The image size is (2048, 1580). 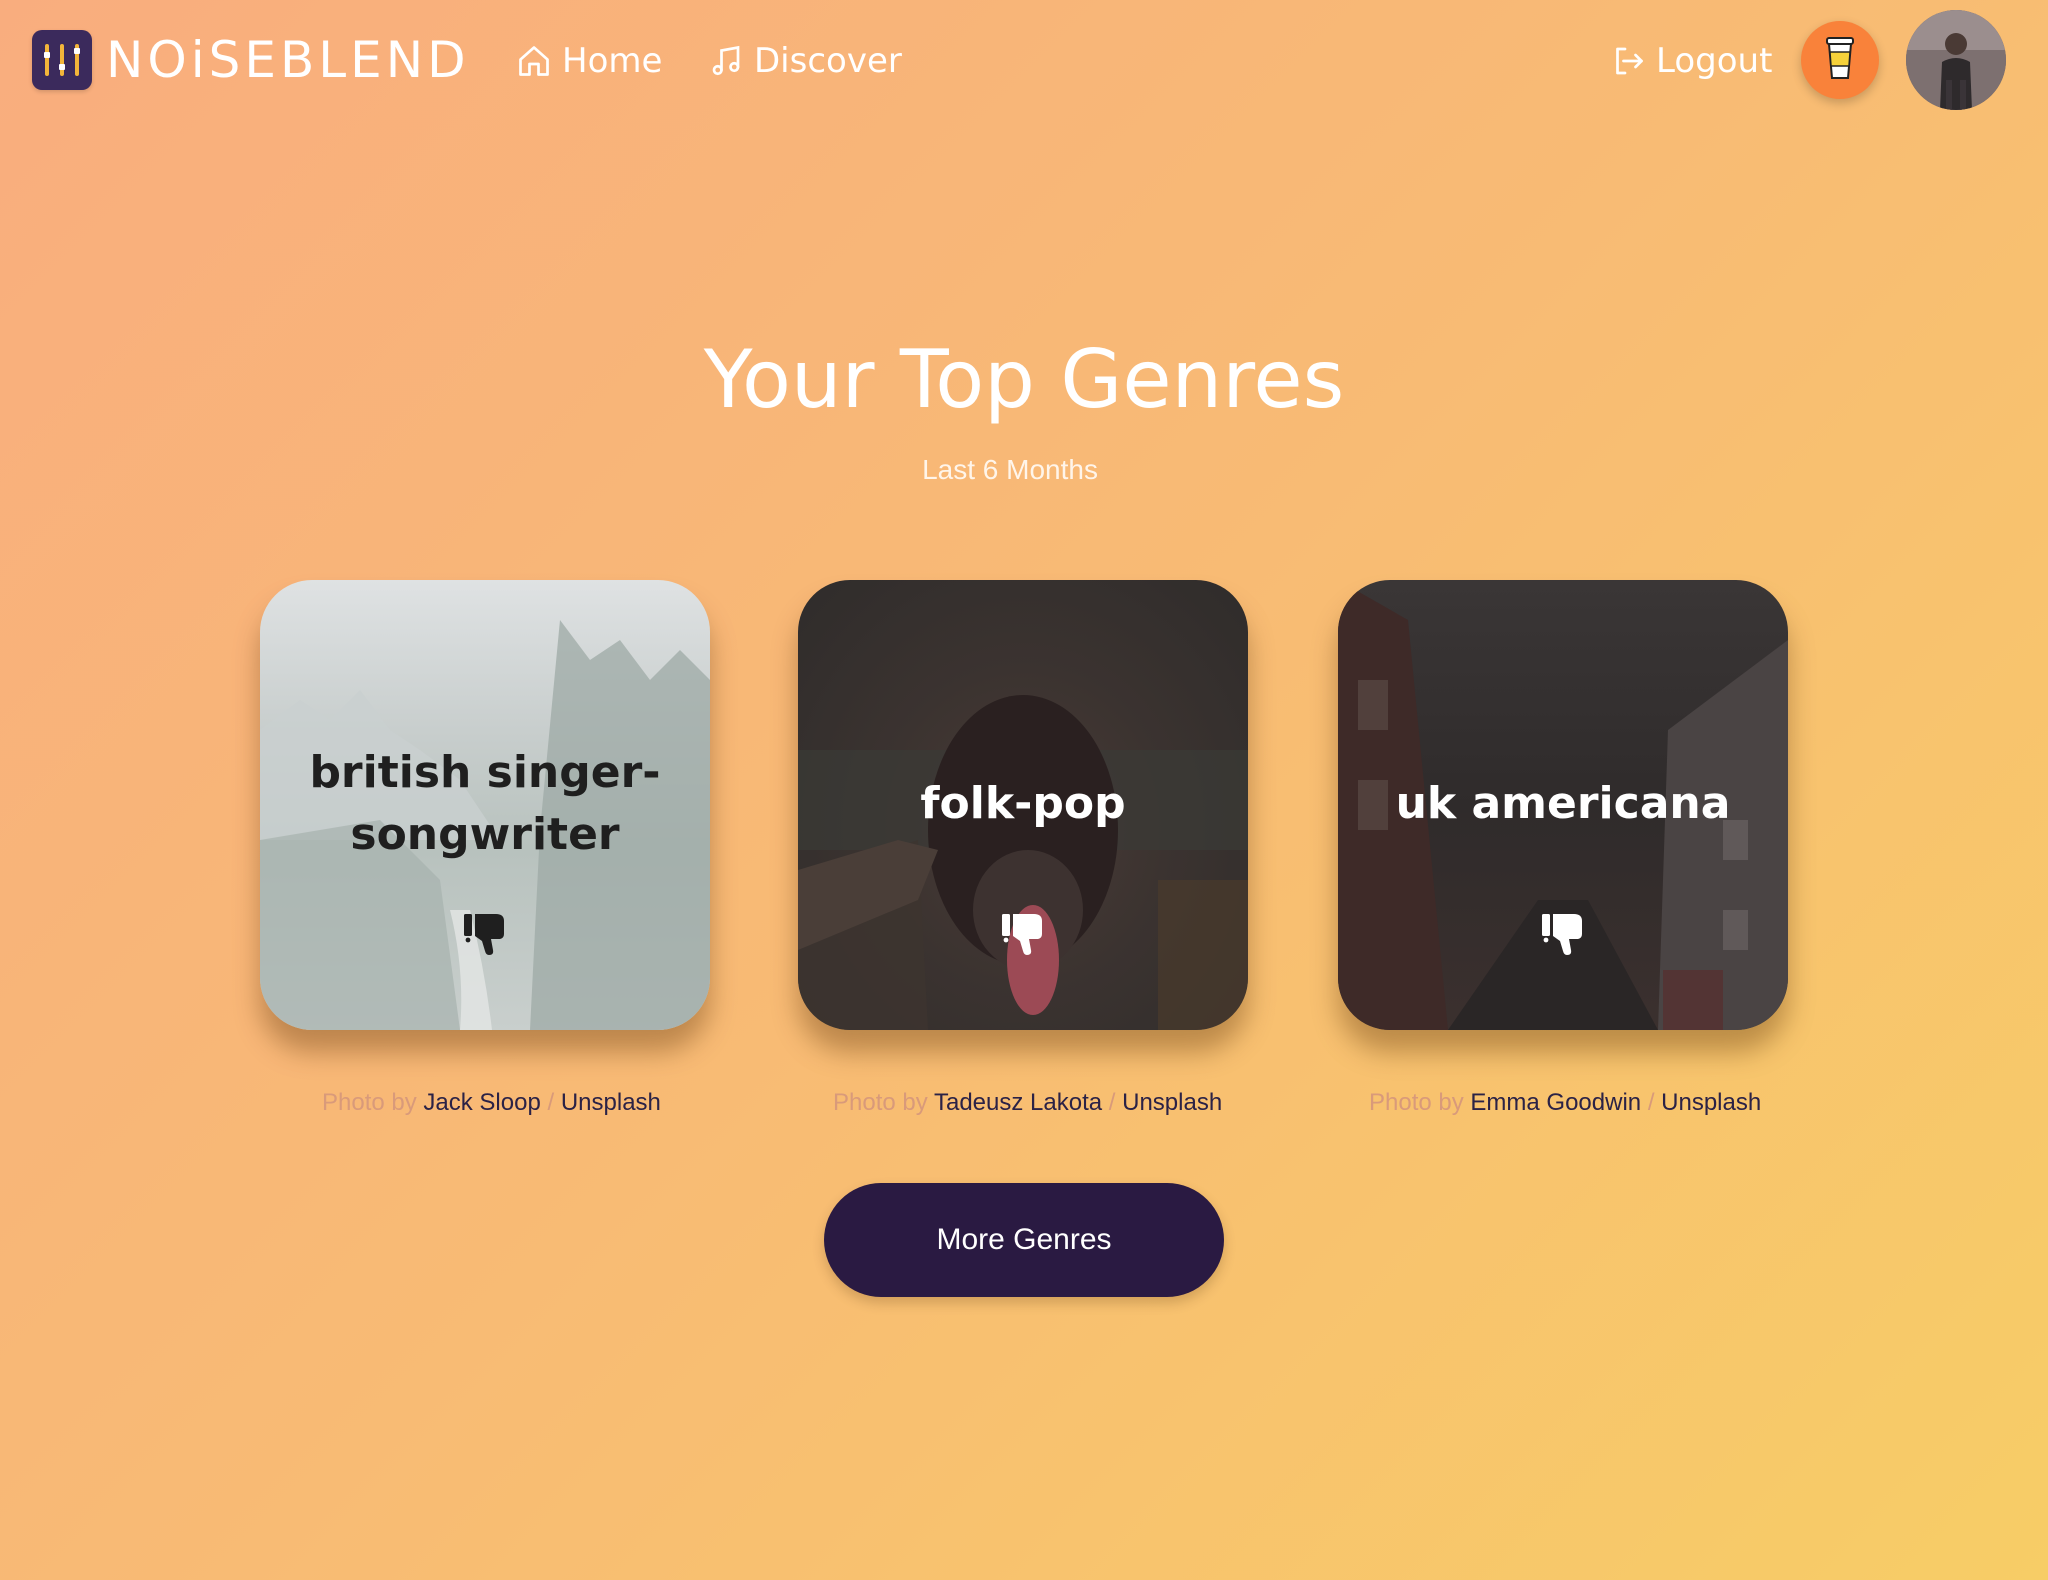 I want to click on coffee-cup-icon, so click(x=1840, y=60).